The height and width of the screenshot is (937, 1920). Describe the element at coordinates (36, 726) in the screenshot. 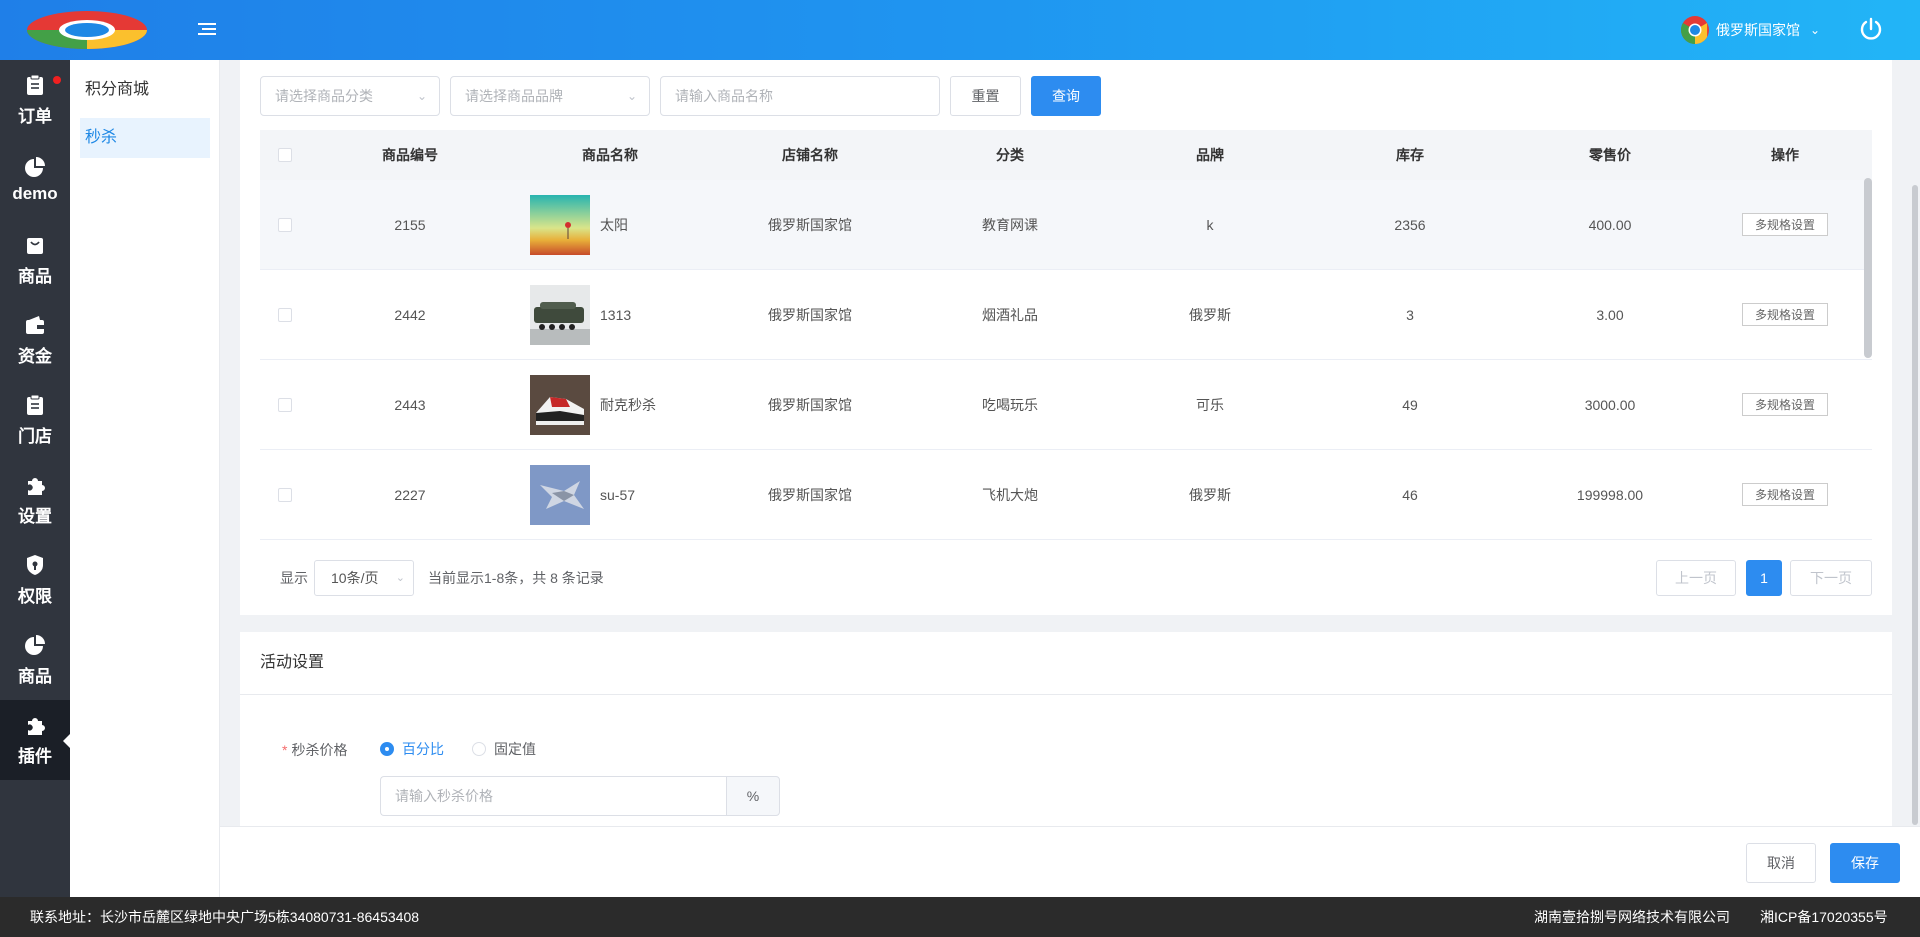

I see `puzzle-icon` at that location.